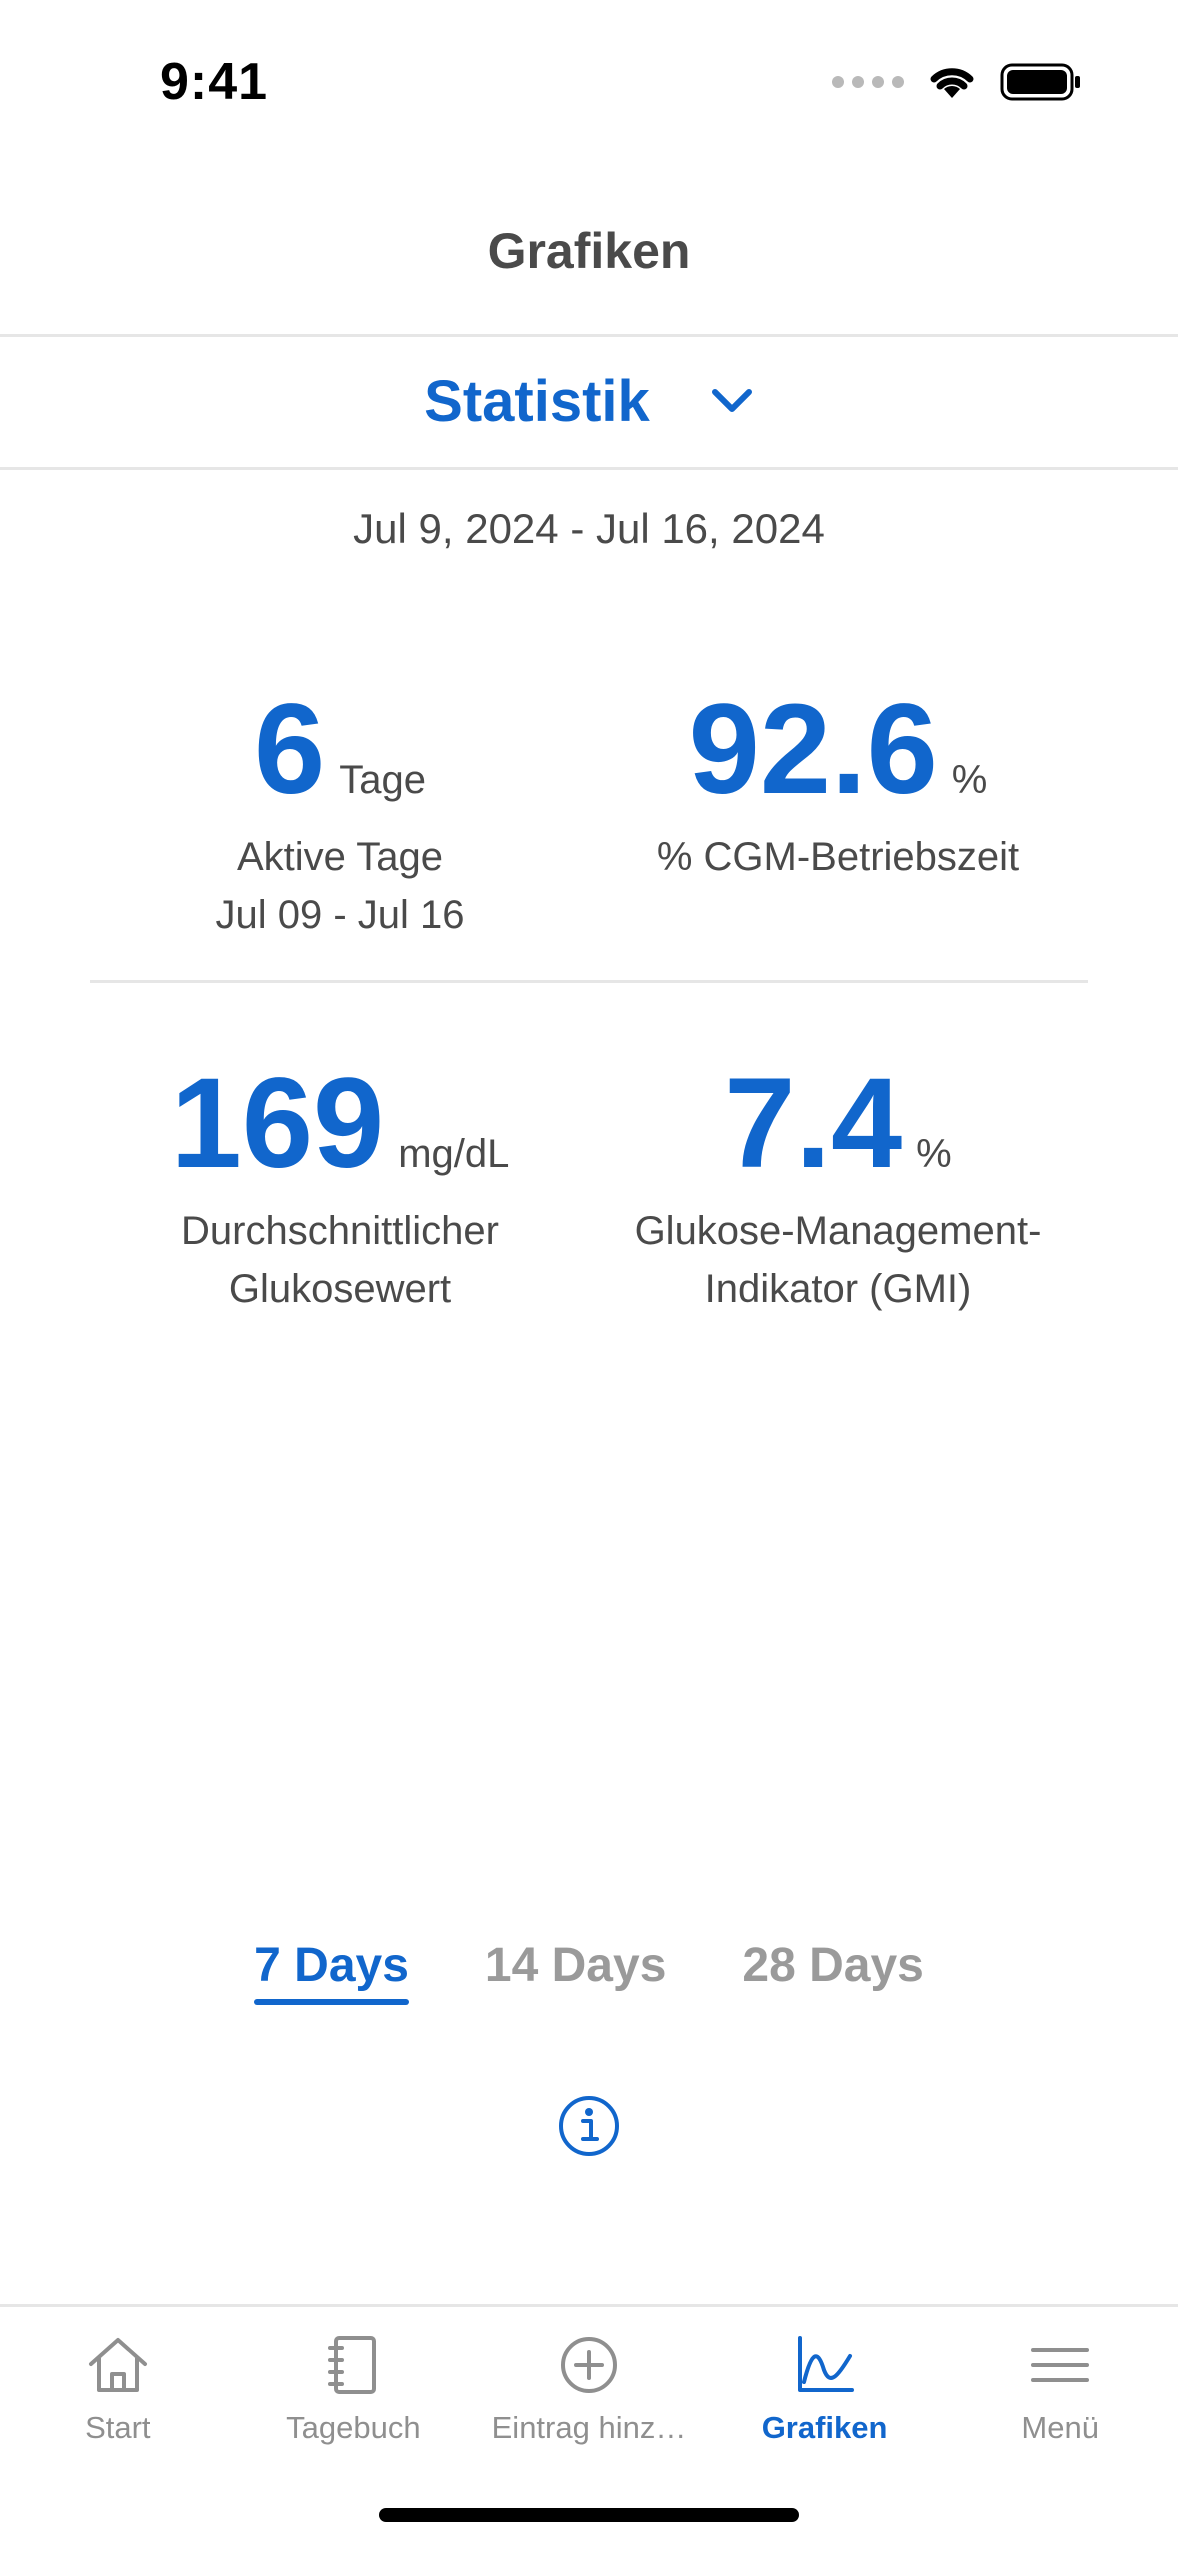  Describe the element at coordinates (118, 2395) in the screenshot. I see `tab-start: Start` at that location.